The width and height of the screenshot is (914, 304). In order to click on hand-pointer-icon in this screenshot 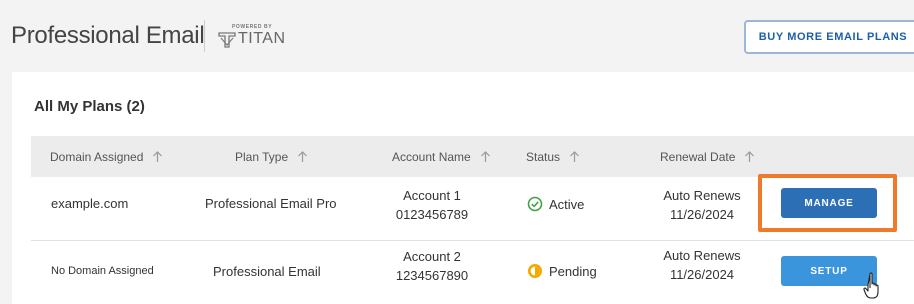, I will do `click(871, 285)`.